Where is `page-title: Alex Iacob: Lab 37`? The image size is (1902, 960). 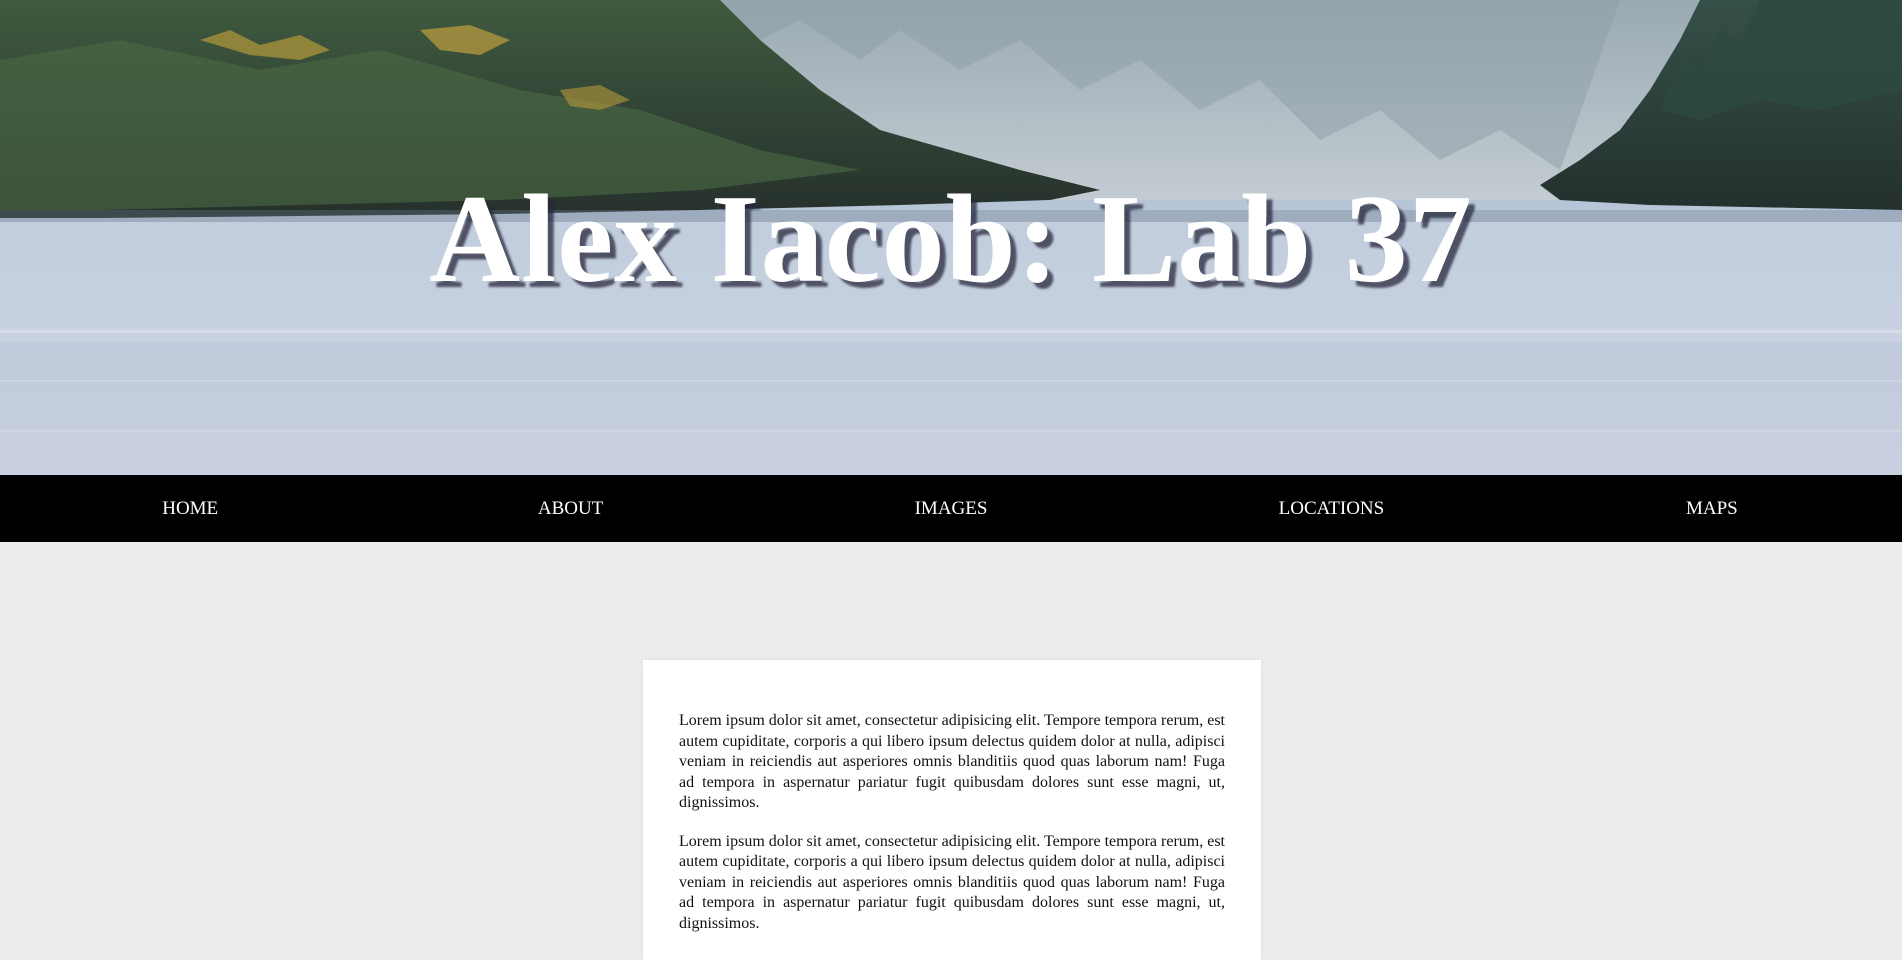
page-title: Alex Iacob: Lab 37 is located at coordinates (951, 239).